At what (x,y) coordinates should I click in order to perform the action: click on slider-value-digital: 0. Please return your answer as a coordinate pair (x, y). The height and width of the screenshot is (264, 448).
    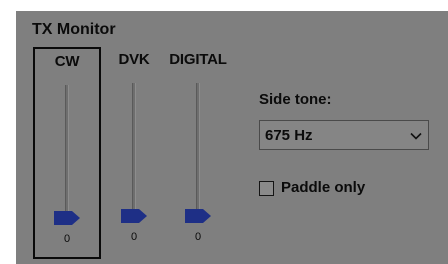
    Looking at the image, I should click on (198, 237).